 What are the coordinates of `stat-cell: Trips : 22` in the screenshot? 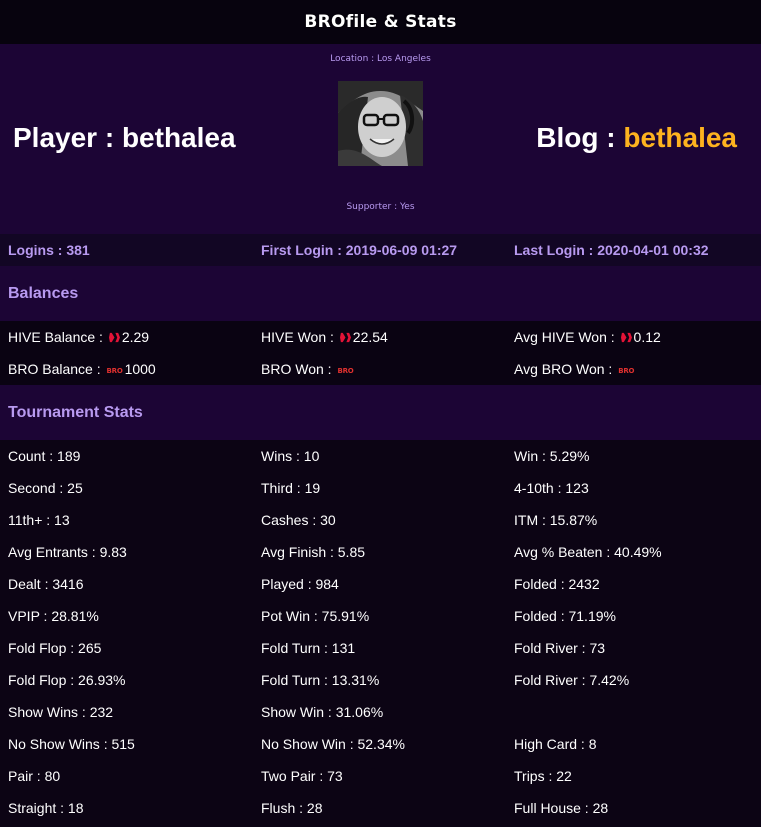 It's located at (543, 776).